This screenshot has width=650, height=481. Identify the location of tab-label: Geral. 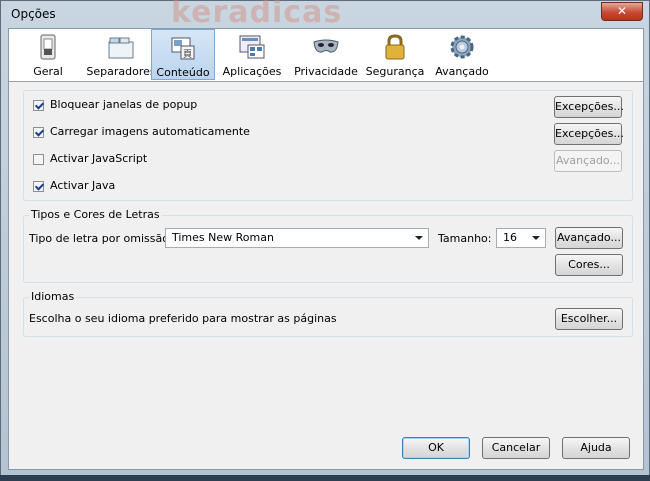
(48, 71).